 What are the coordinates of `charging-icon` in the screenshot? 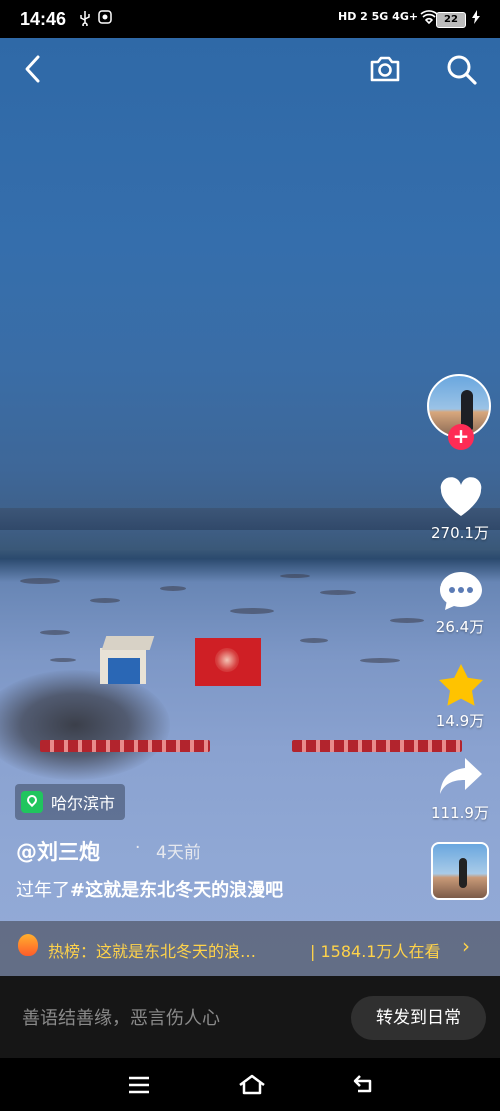 It's located at (476, 19).